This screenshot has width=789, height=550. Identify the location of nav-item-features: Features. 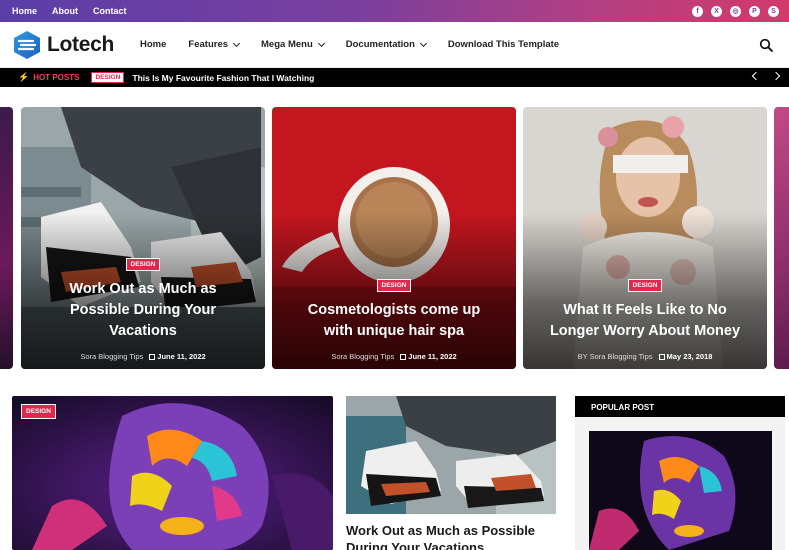
(214, 44).